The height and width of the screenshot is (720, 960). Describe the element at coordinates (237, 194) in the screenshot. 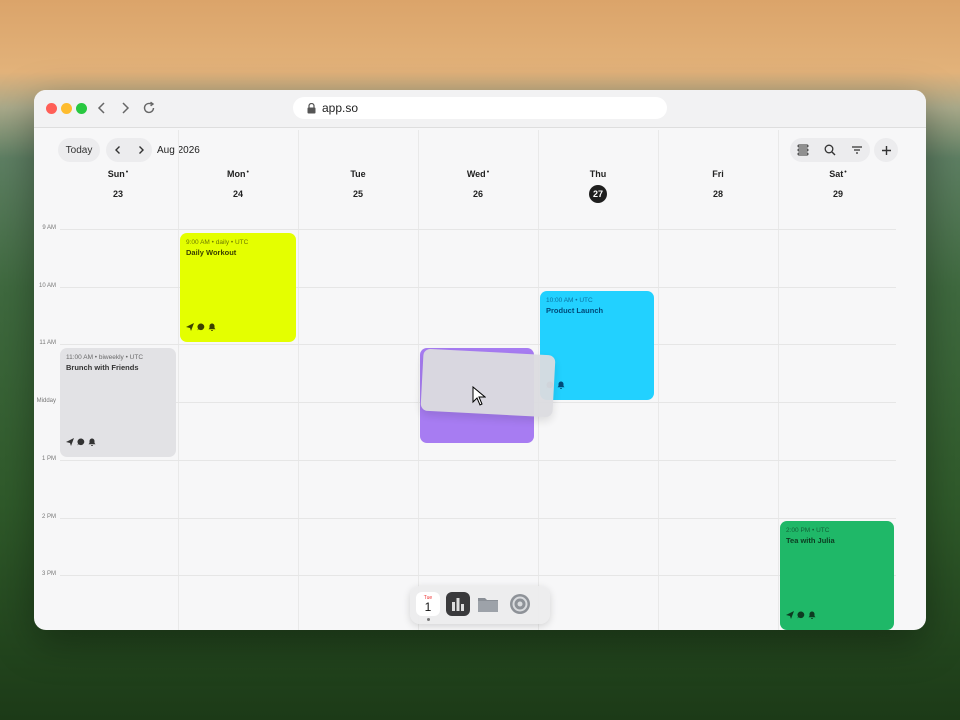

I see `date-number: 24` at that location.